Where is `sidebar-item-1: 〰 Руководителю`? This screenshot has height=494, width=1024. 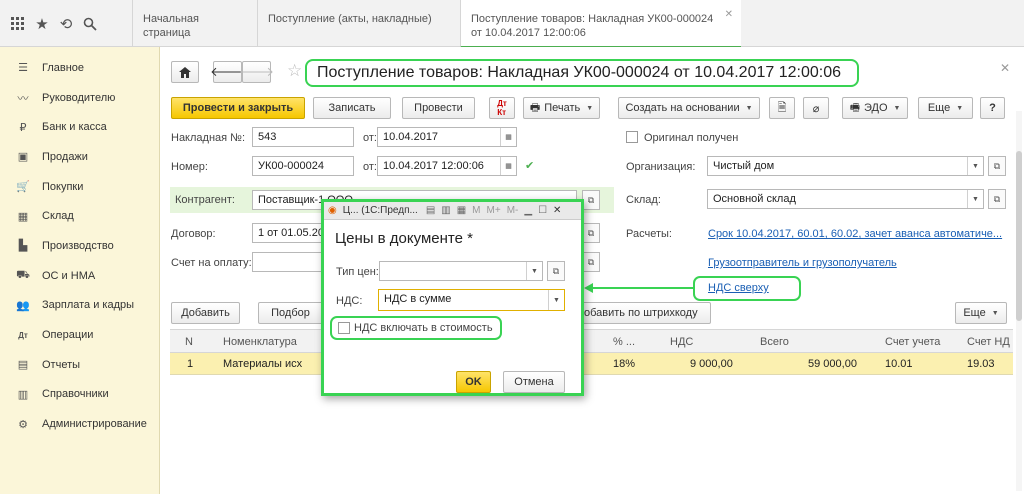 sidebar-item-1: 〰 Руководителю is located at coordinates (79, 98).